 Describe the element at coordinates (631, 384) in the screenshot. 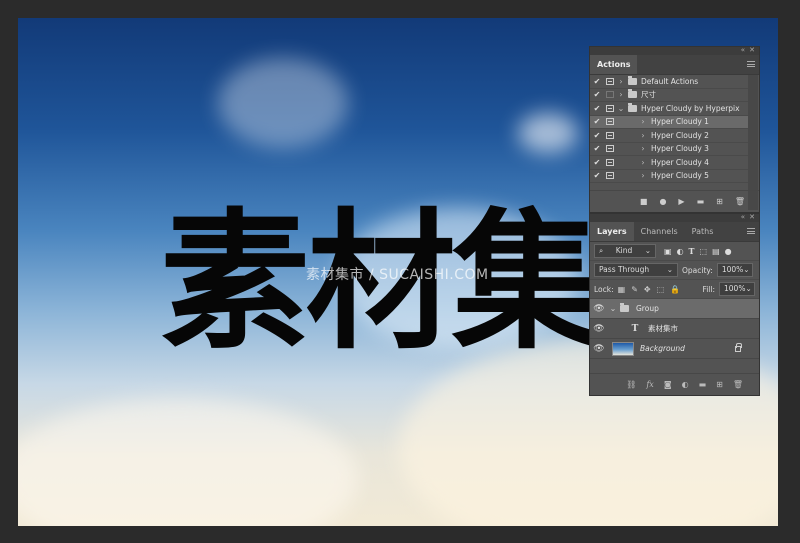

I see `link-icon: ⛓` at that location.